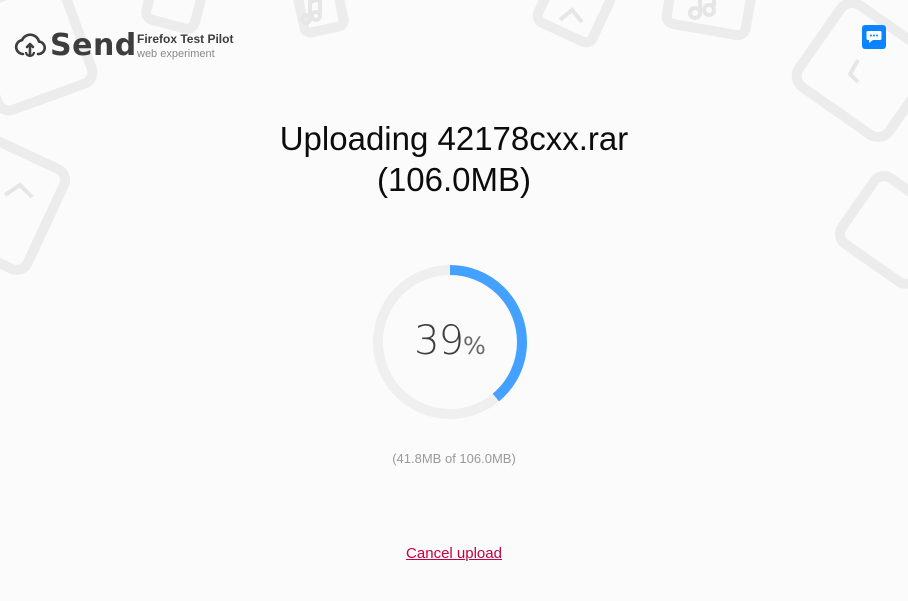 This screenshot has height=601, width=908. I want to click on upload-filename: Uploading 42178cxx.rar, so click(454, 138).